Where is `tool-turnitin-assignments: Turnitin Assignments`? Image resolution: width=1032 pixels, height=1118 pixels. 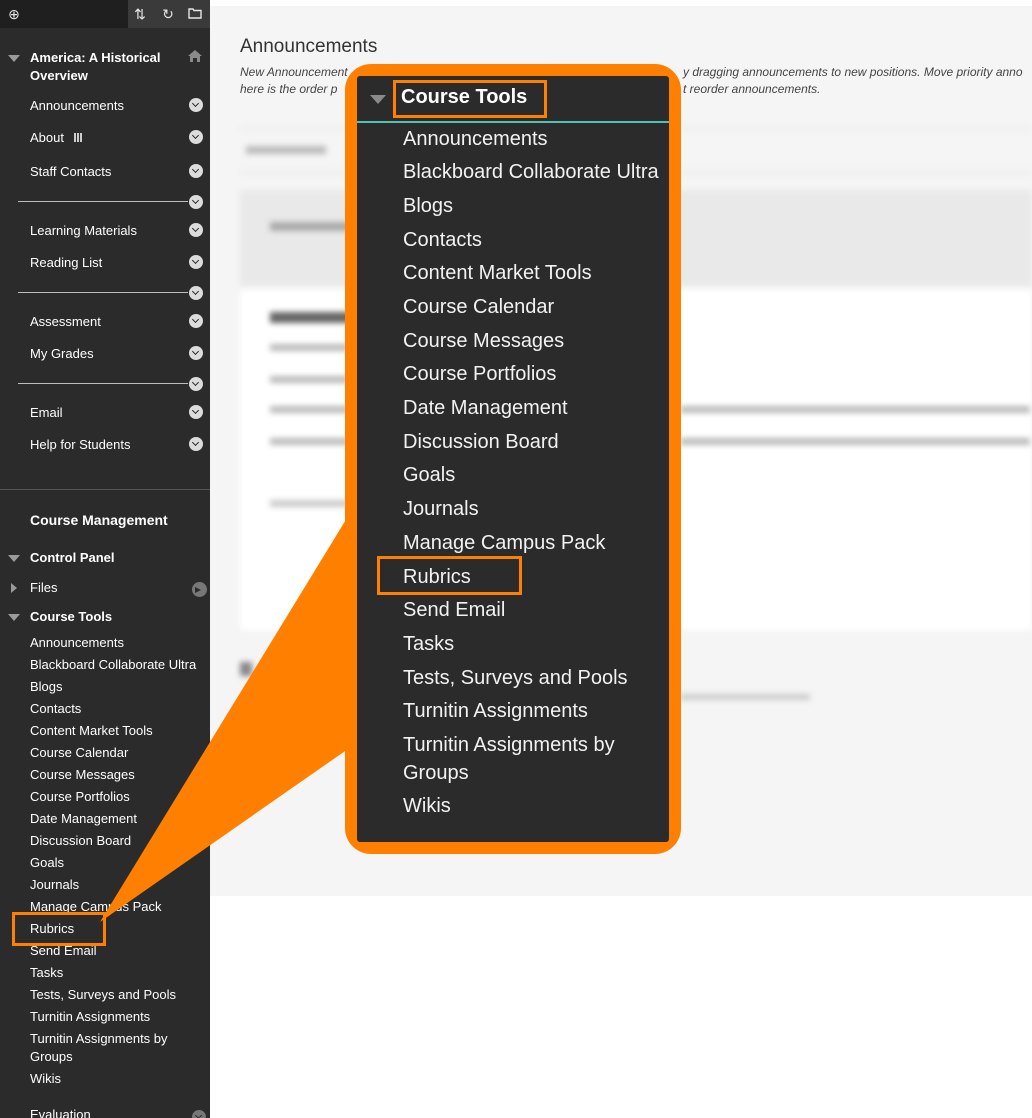 tool-turnitin-assignments: Turnitin Assignments is located at coordinates (119, 1017).